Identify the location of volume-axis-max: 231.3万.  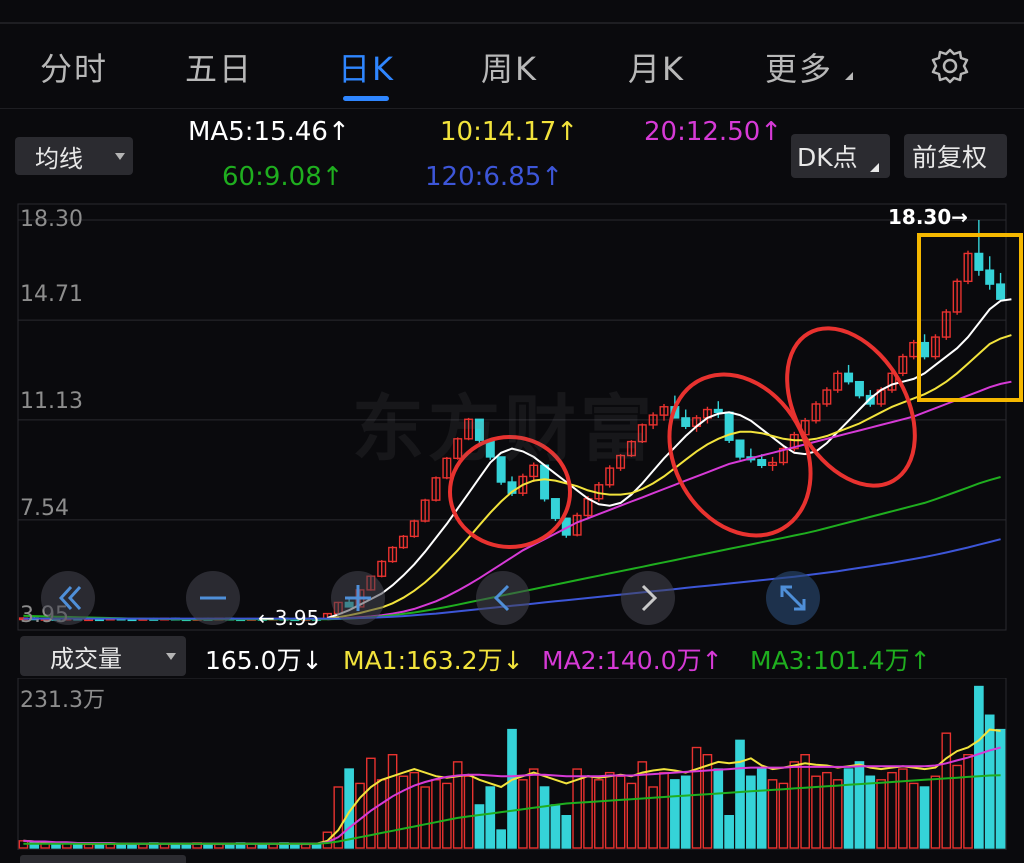
(62, 700).